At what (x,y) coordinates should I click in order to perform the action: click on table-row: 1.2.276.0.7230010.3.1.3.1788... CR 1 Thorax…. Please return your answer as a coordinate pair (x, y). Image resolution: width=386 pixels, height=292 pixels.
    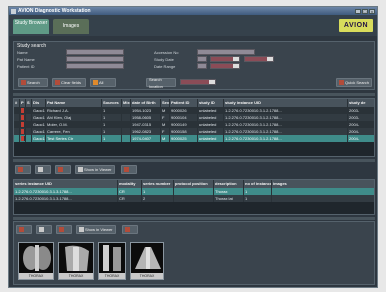
    Looking at the image, I should click on (194, 191).